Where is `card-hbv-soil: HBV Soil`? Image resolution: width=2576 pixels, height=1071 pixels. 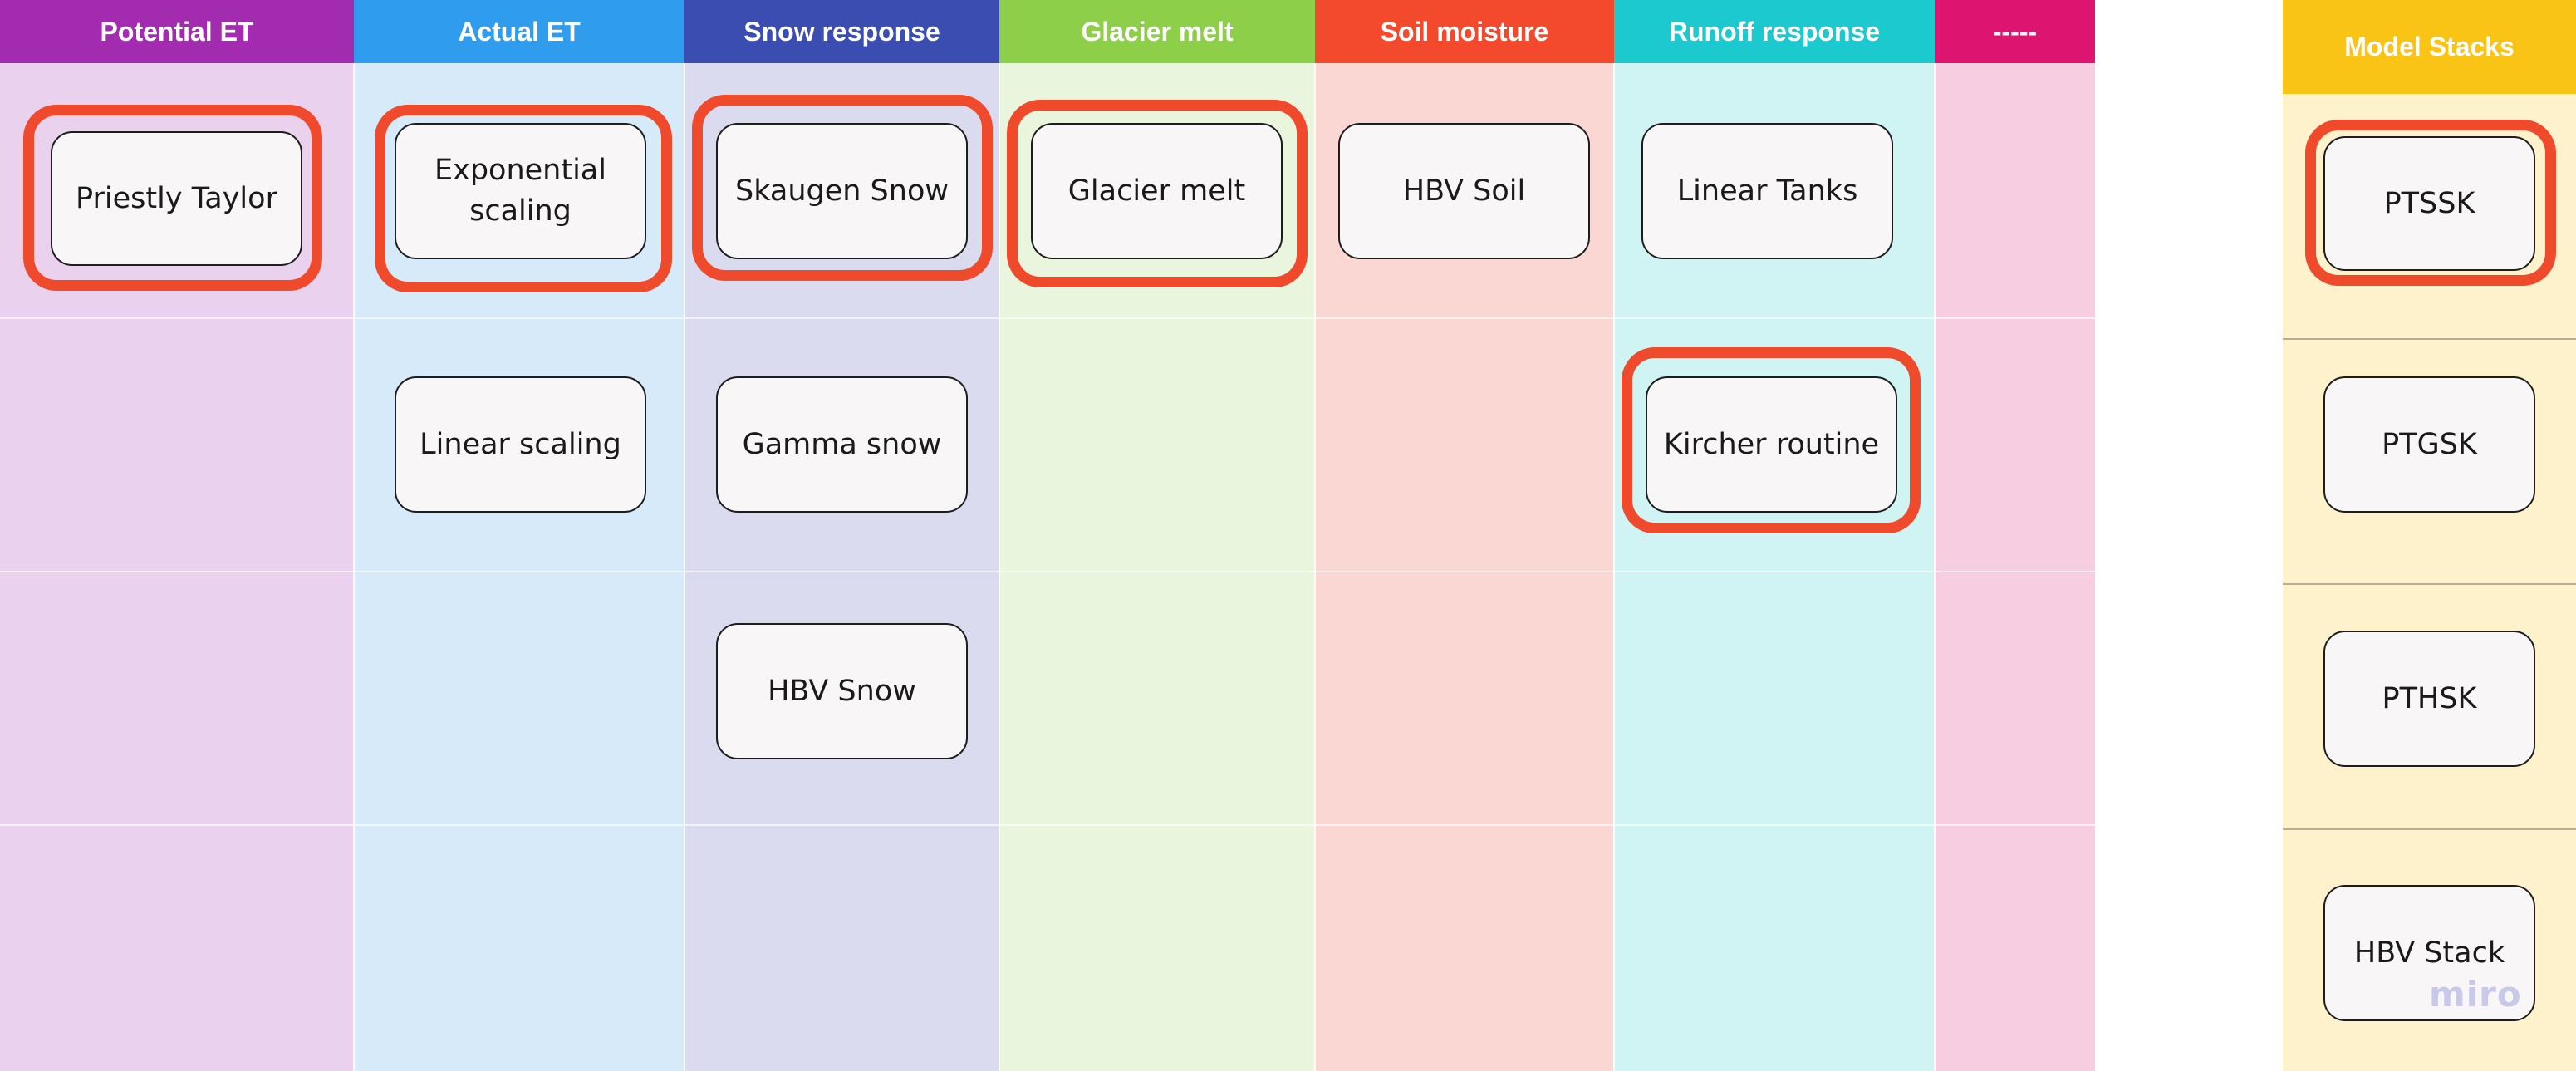 card-hbv-soil: HBV Soil is located at coordinates (1464, 191).